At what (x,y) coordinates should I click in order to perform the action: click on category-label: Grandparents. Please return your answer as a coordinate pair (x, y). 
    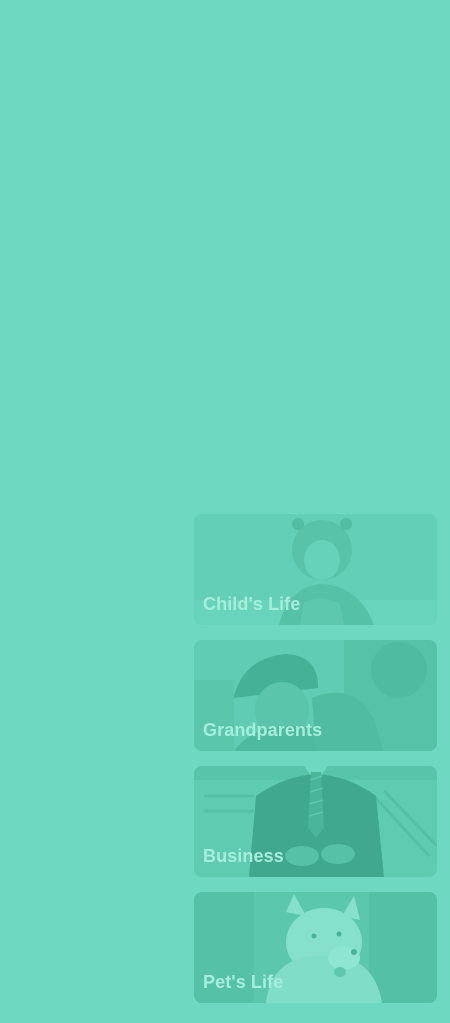
    Looking at the image, I should click on (263, 730).